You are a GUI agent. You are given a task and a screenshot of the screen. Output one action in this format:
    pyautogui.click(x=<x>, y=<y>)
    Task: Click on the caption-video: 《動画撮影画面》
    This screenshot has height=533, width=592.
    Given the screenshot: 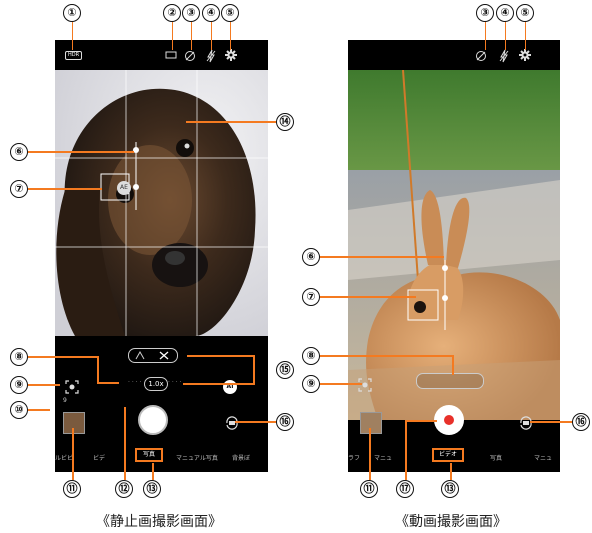 What is the action you would take?
    pyautogui.click(x=451, y=522)
    